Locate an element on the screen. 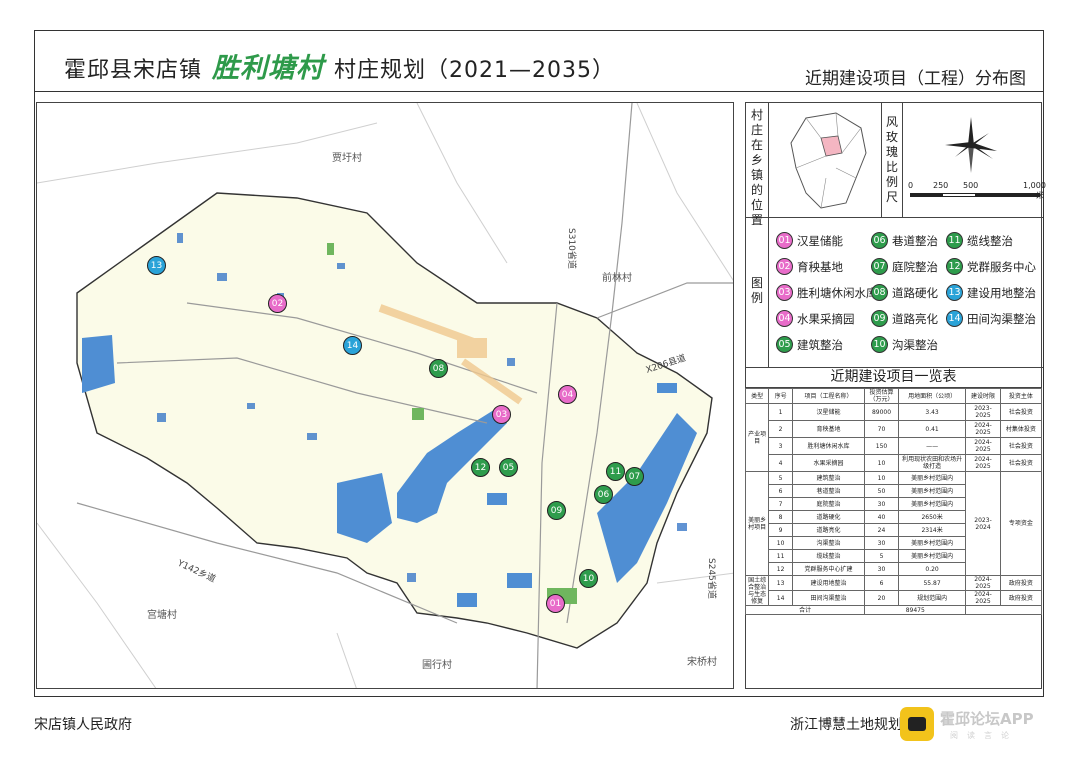 The width and height of the screenshot is (1080, 763). table-header: 投资主体 is located at coordinates (1021, 396).